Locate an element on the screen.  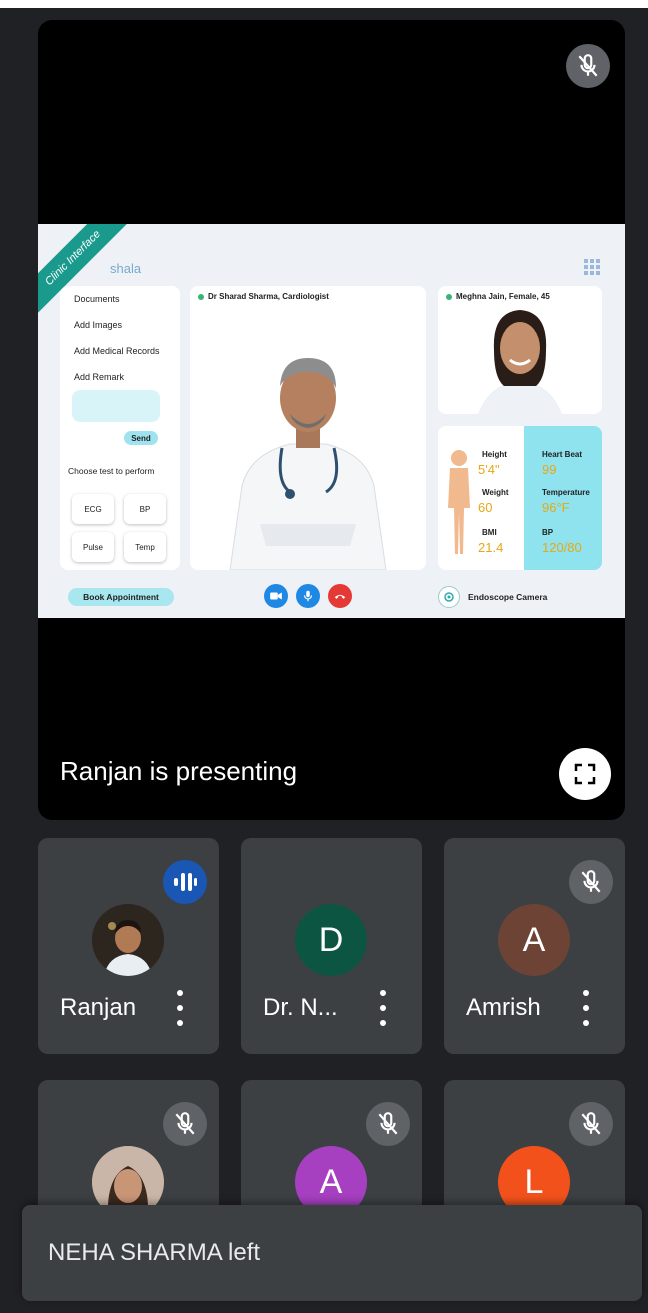
doctor-video-tile: Dr Sharad Sharma, Cardiologist is located at coordinates (308, 428).